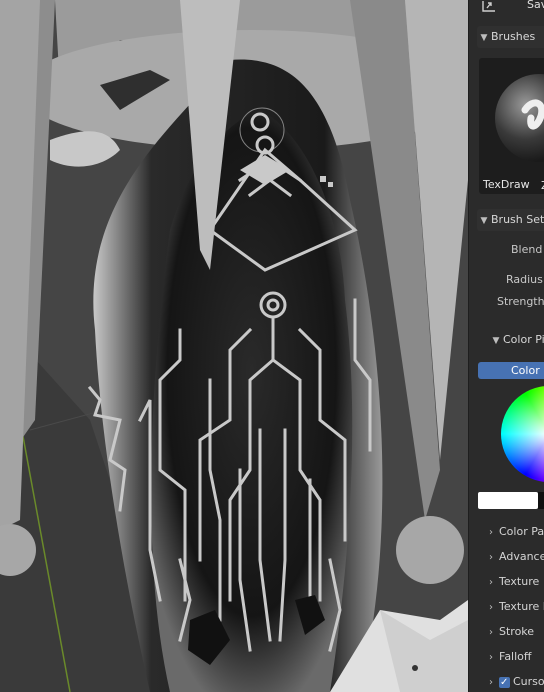 The height and width of the screenshot is (692, 544). Describe the element at coordinates (511, 370) in the screenshot. I see `color-tab-button: Color` at that location.